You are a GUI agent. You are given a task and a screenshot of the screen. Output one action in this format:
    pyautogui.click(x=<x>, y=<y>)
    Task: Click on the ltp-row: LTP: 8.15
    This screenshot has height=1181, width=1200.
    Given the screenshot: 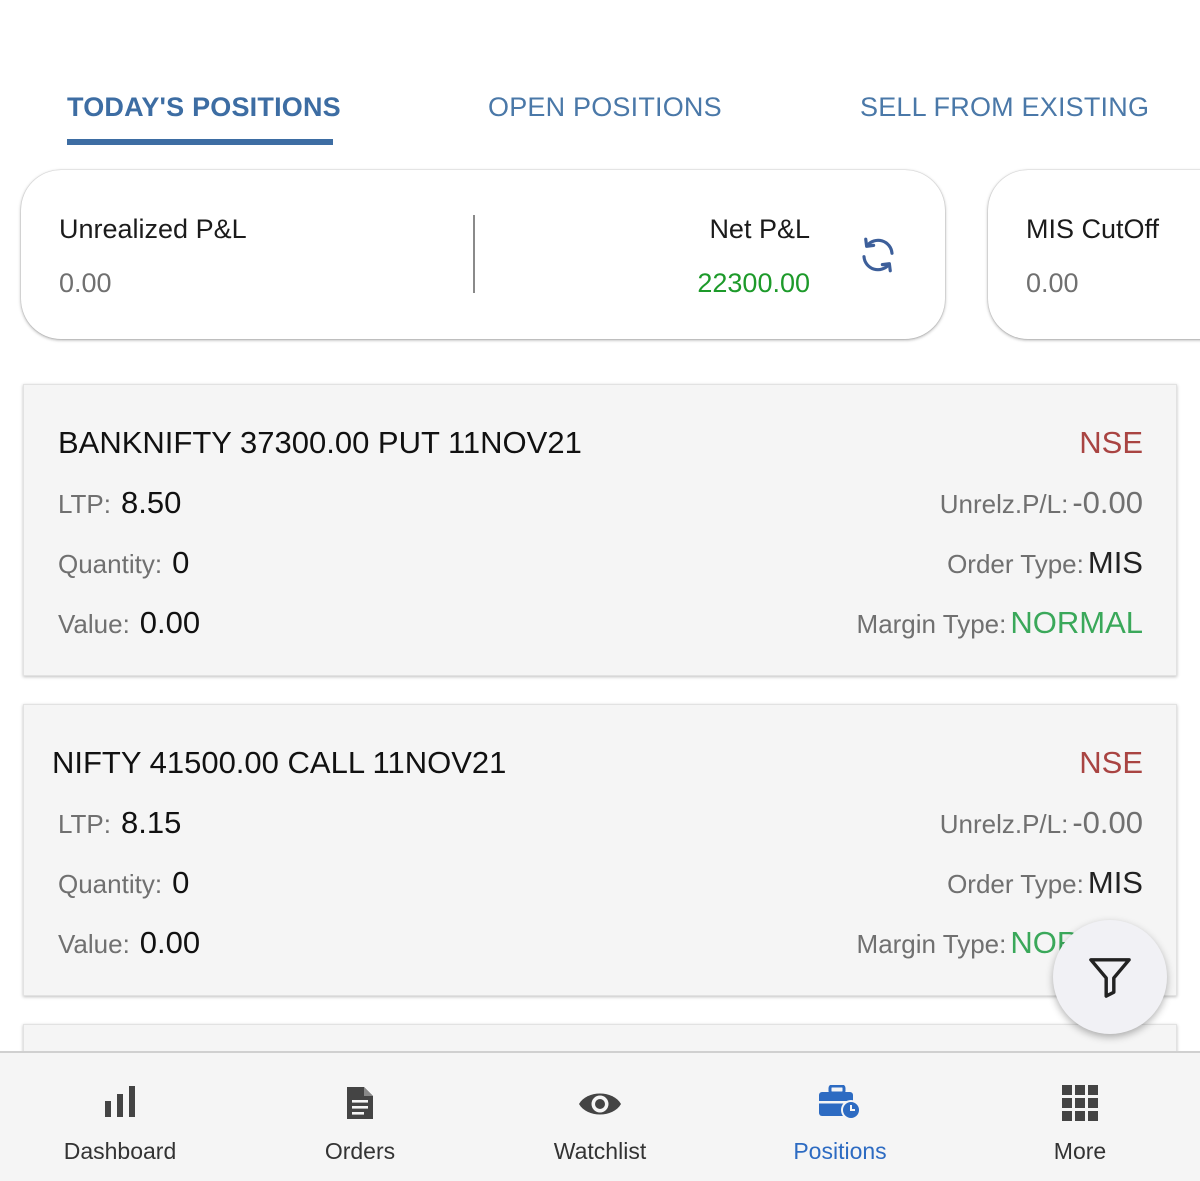 What is the action you would take?
    pyautogui.click(x=119, y=823)
    